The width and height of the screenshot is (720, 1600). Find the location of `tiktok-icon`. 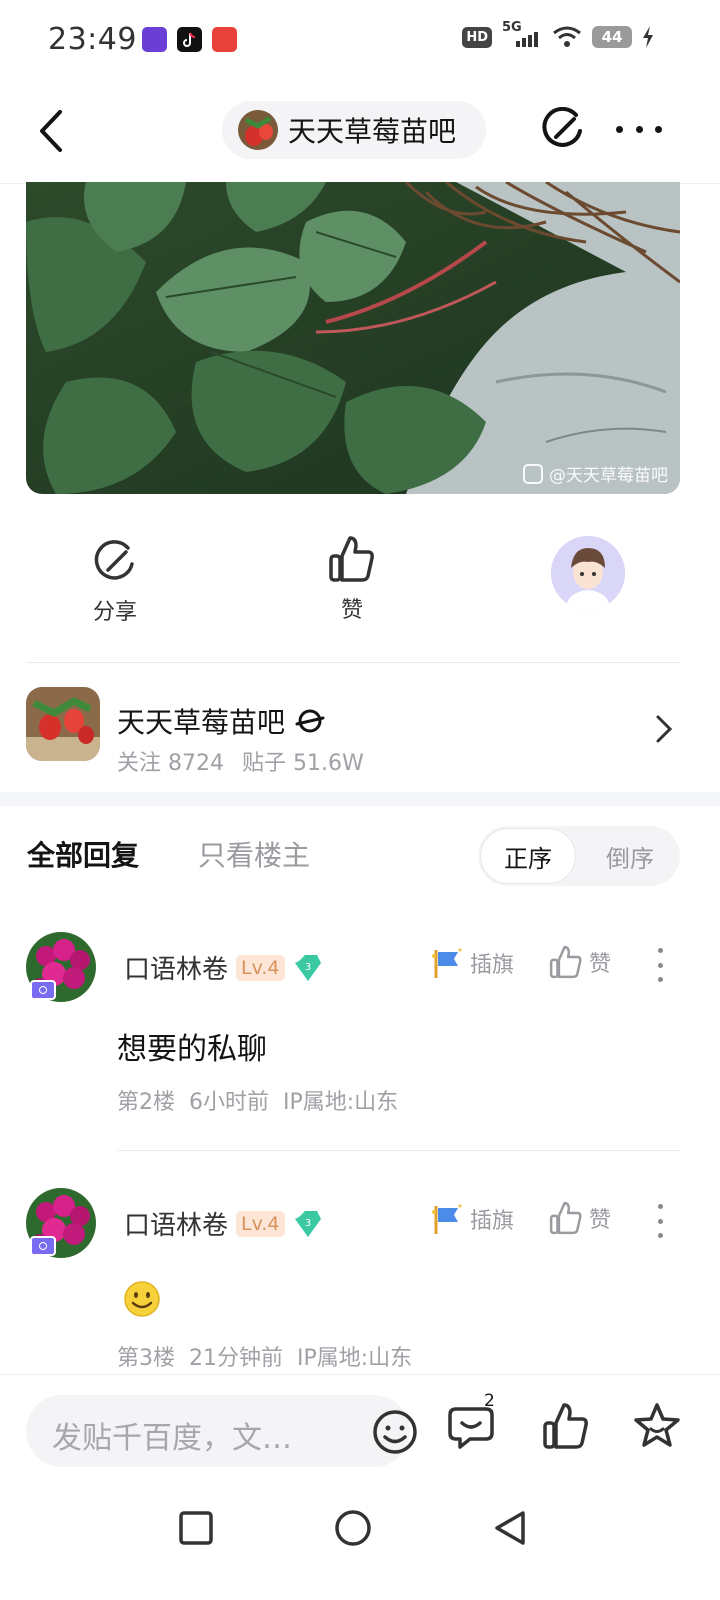

tiktok-icon is located at coordinates (189, 39).